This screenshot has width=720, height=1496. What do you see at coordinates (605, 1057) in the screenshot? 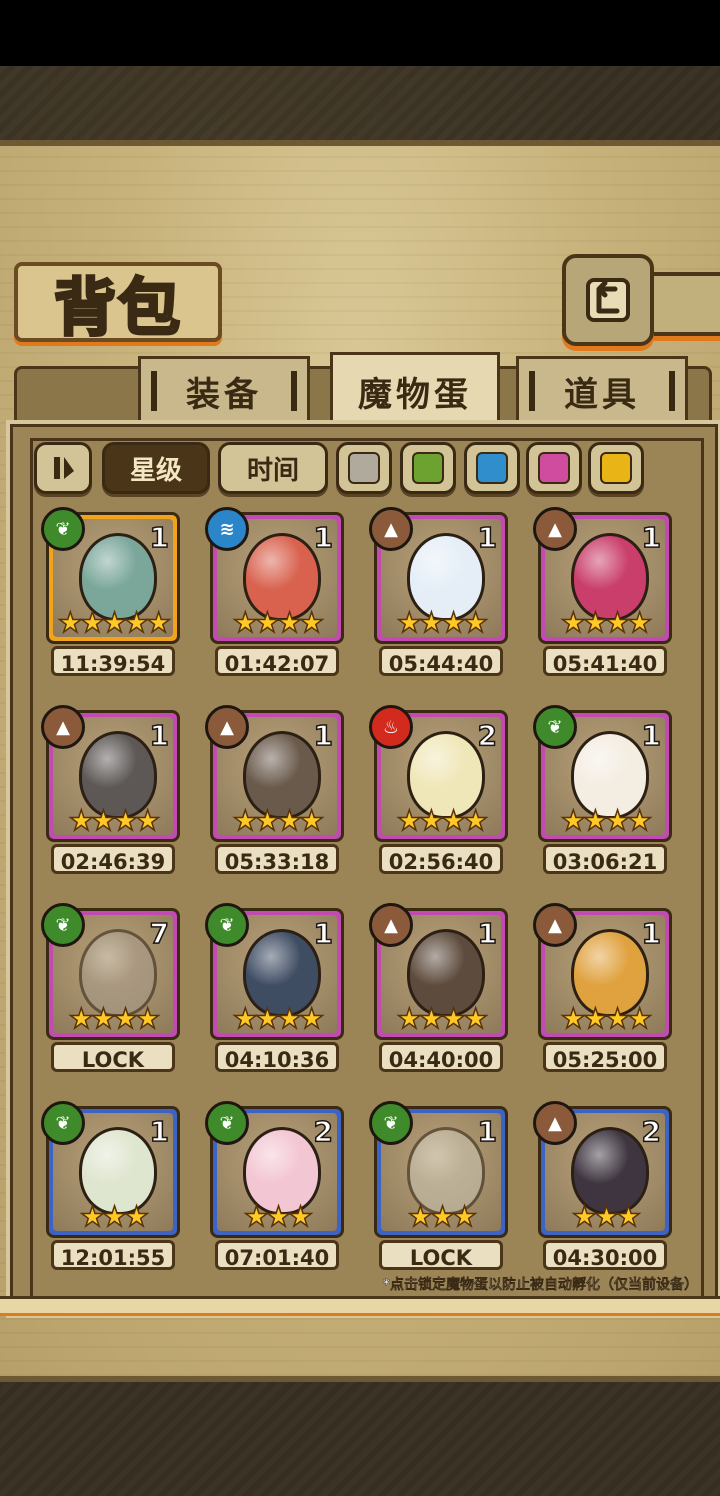
I see `hatch-timer: 05:25:00` at bounding box center [605, 1057].